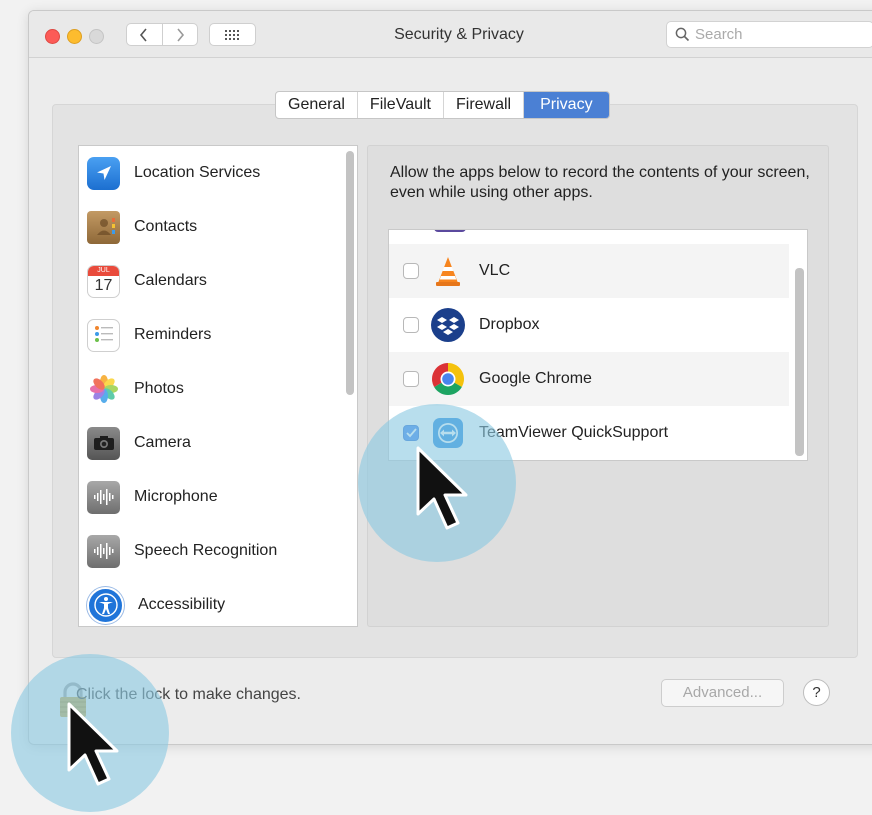 This screenshot has height=815, width=872. Describe the element at coordinates (103, 389) in the screenshot. I see `photos-flower-icon` at that location.